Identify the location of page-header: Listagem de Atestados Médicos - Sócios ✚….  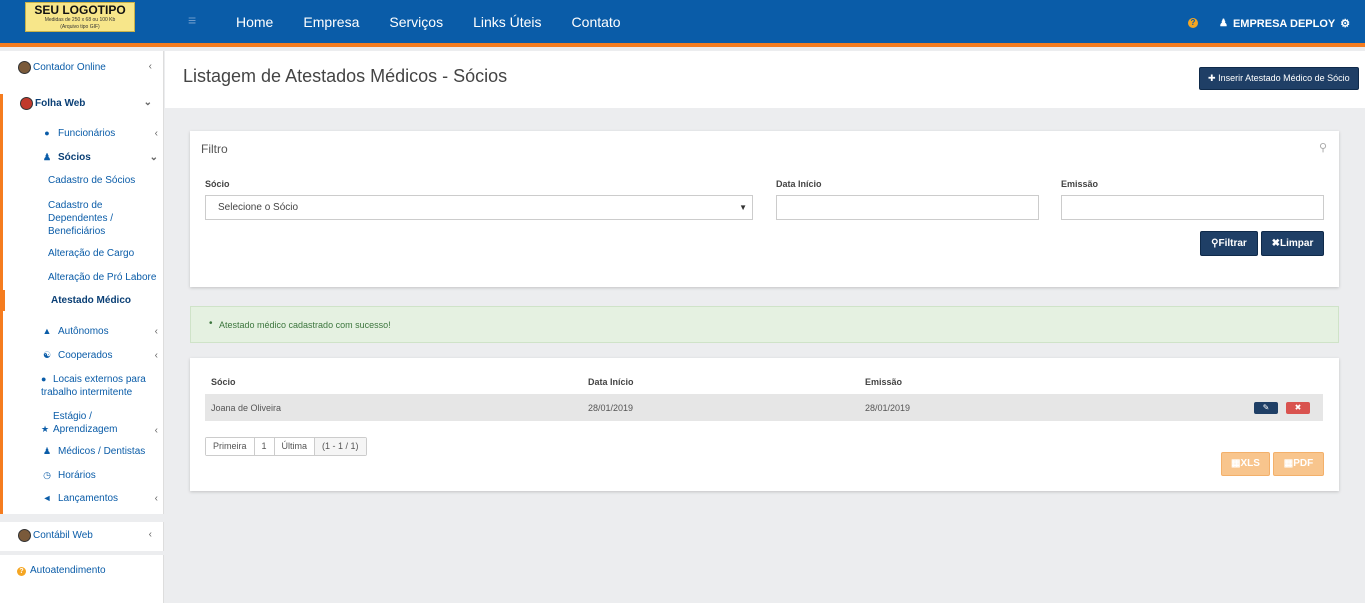
(765, 79).